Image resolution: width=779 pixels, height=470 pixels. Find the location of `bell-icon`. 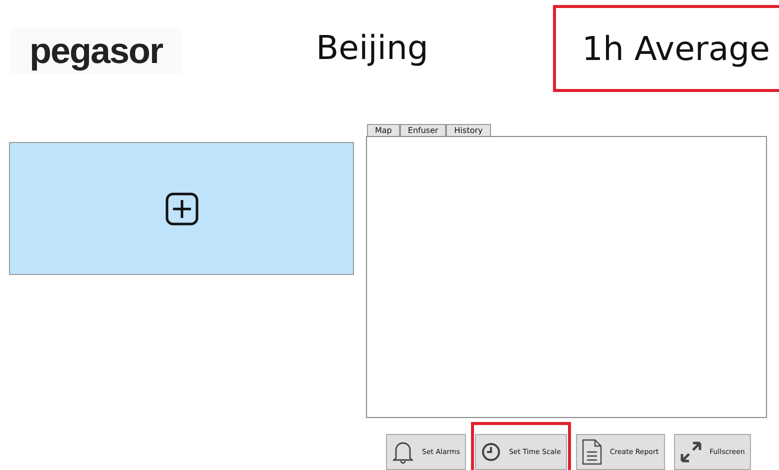

bell-icon is located at coordinates (403, 452).